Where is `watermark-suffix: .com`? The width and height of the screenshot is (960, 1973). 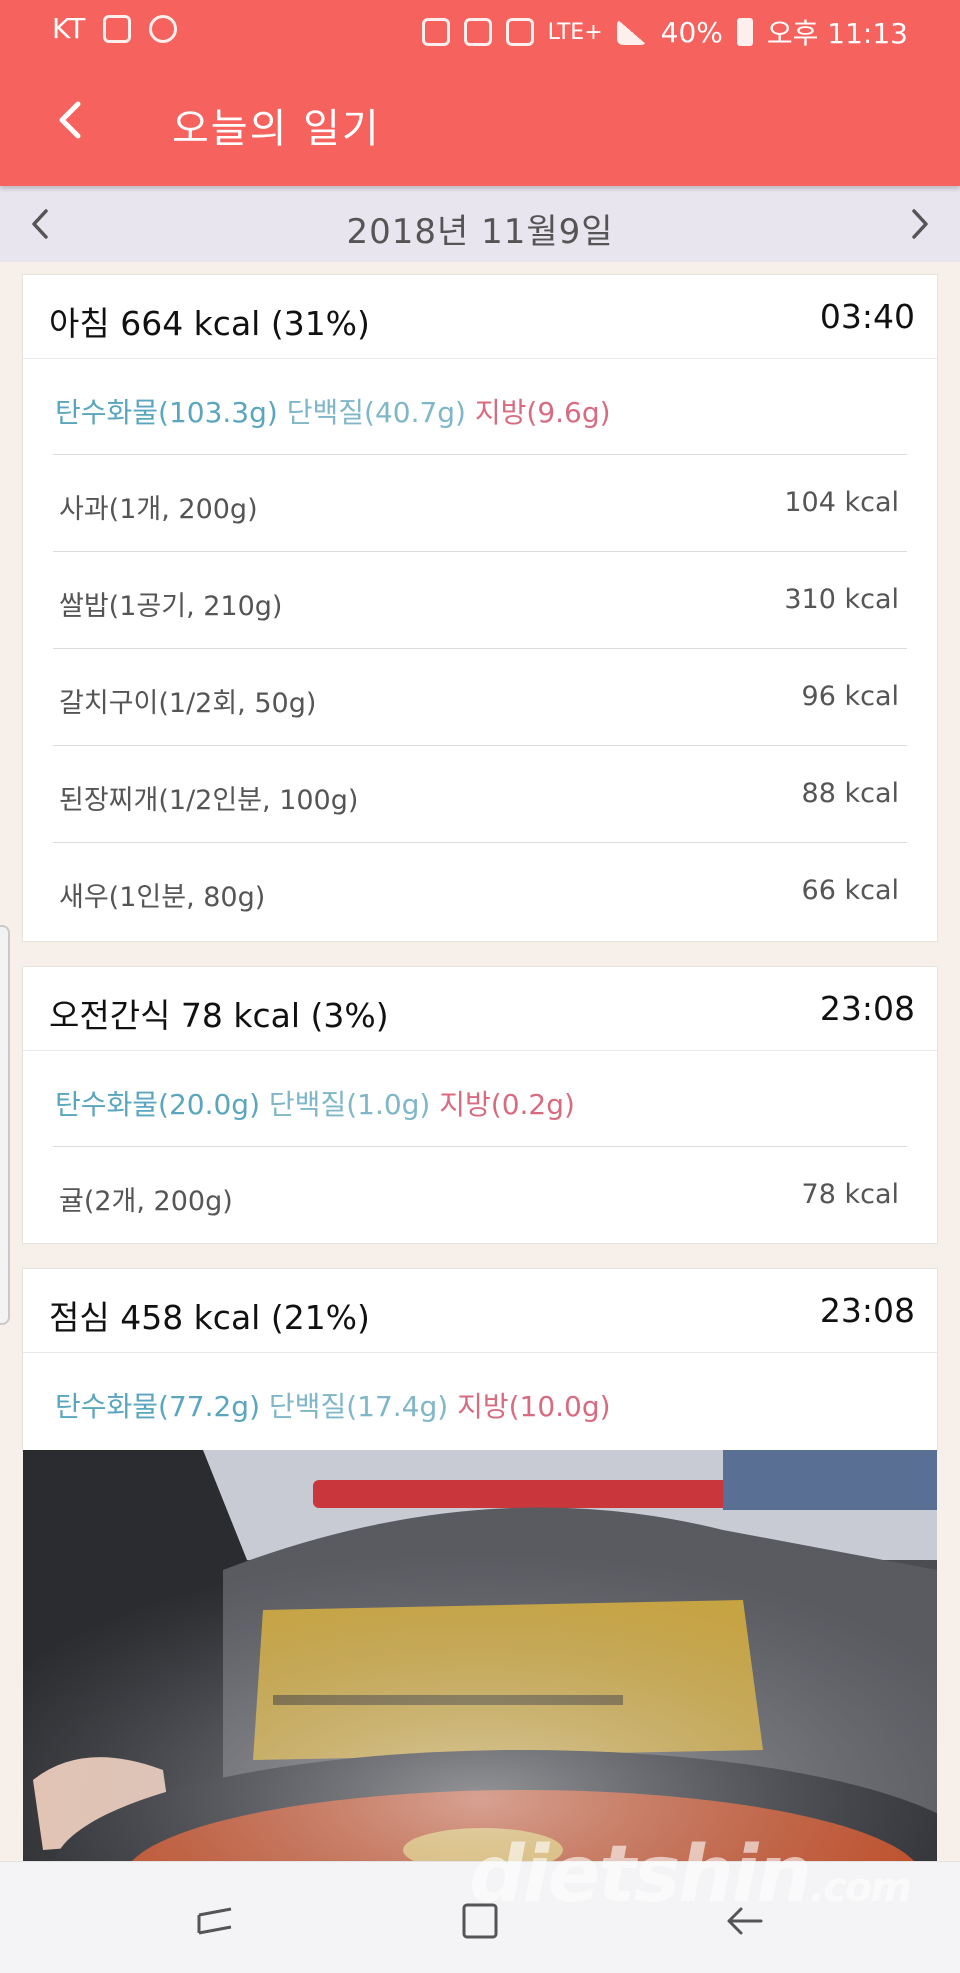 watermark-suffix: .com is located at coordinates (860, 1888).